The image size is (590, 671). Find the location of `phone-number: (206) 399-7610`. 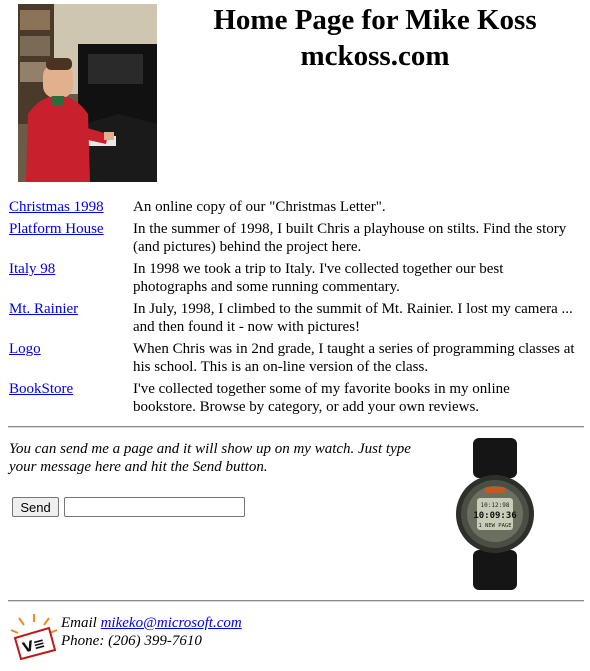

phone-number: (206) 399-7610 is located at coordinates (155, 641).